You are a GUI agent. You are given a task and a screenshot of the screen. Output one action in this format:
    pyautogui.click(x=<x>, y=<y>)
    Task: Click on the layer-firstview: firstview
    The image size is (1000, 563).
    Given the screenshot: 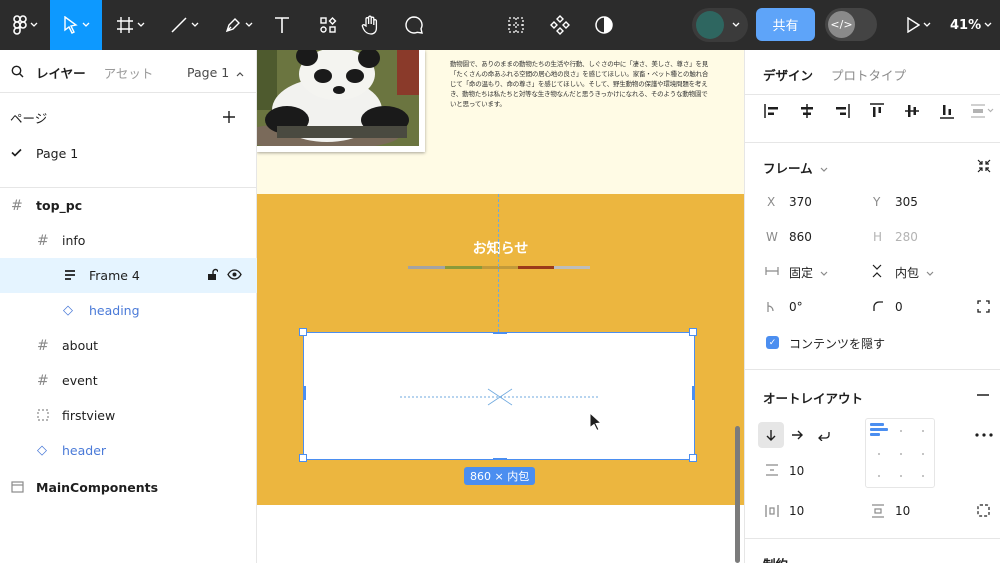 What is the action you would take?
    pyautogui.click(x=128, y=415)
    